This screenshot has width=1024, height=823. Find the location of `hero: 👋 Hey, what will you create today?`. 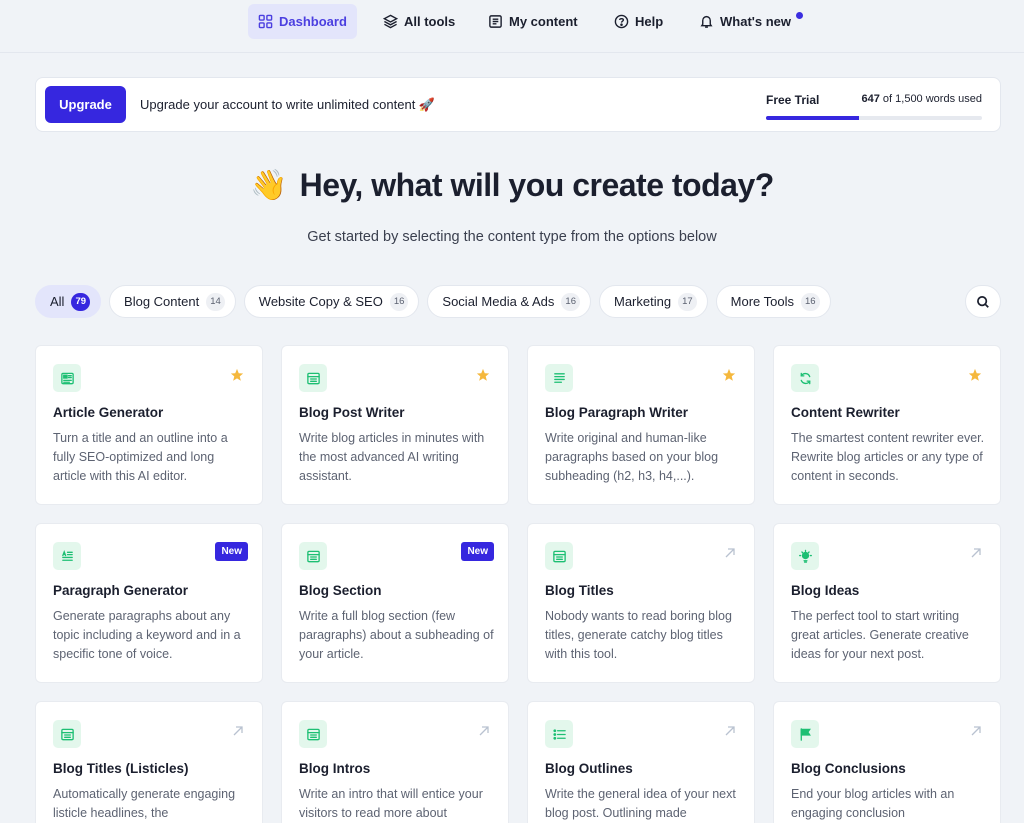

hero: 👋 Hey, what will you create today? is located at coordinates (512, 185).